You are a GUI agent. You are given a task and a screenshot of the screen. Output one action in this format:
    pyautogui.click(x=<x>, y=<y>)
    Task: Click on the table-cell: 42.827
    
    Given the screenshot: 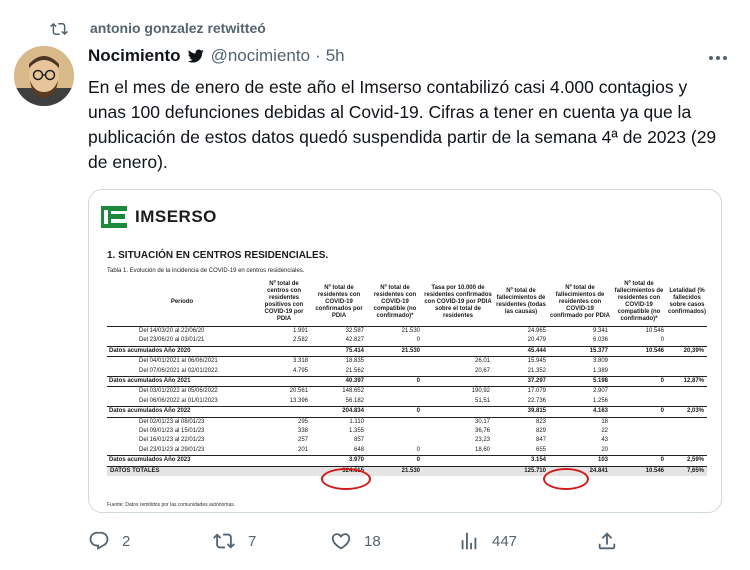 What is the action you would take?
    pyautogui.click(x=354, y=340)
    